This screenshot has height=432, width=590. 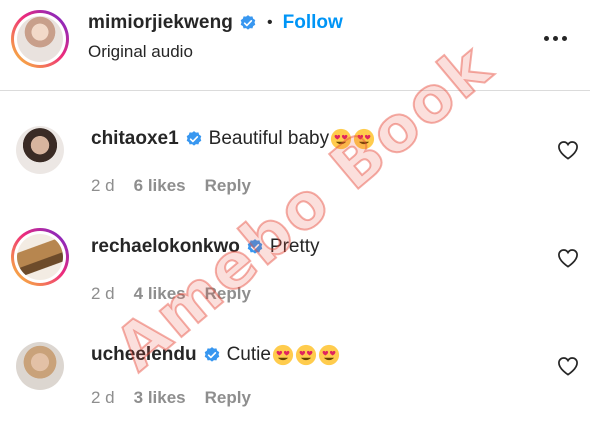 I want to click on comment-line: rechaelokonkwo Pretty, so click(x=205, y=247).